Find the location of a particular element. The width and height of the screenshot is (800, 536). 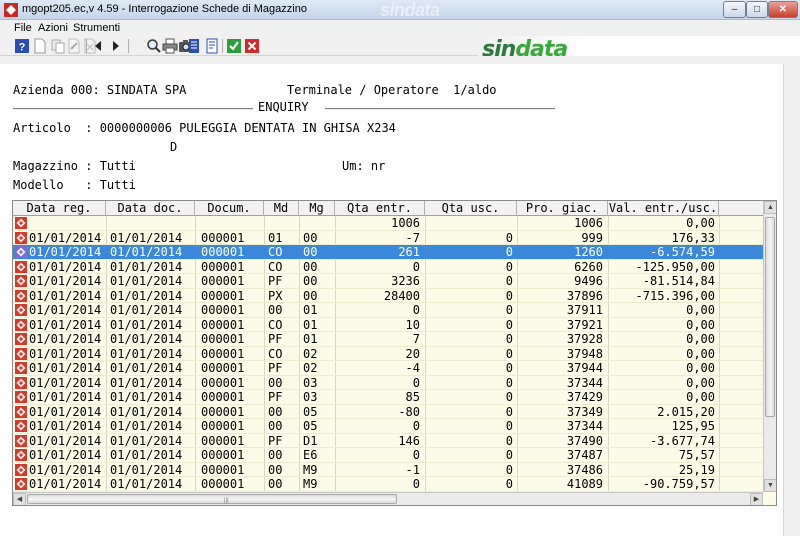

cell-val: -3.677,74 is located at coordinates (682, 440).